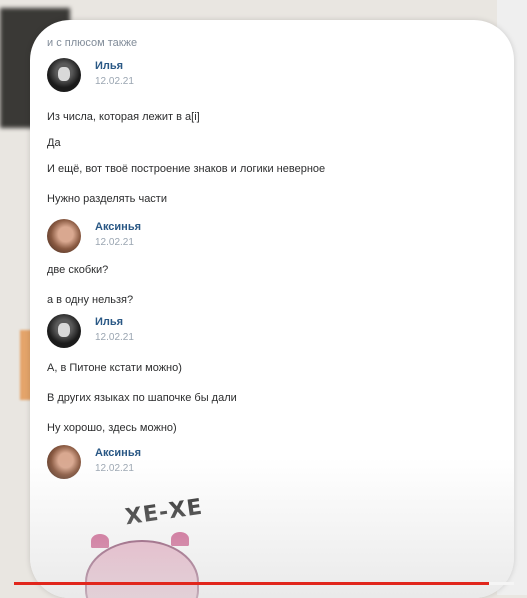 This screenshot has height=598, width=527. I want to click on message-text: а в одну нельзя?, so click(90, 300).